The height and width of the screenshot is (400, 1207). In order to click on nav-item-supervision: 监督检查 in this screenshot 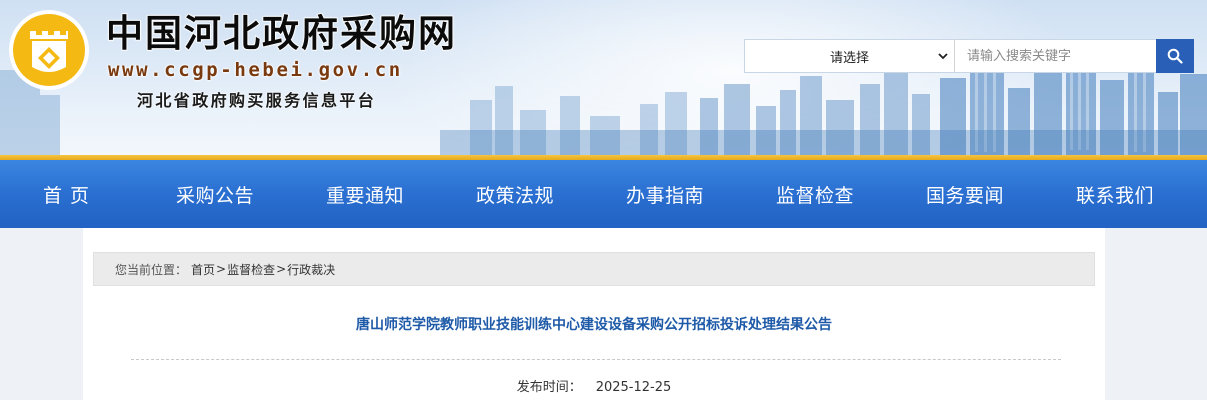, I will do `click(815, 194)`.